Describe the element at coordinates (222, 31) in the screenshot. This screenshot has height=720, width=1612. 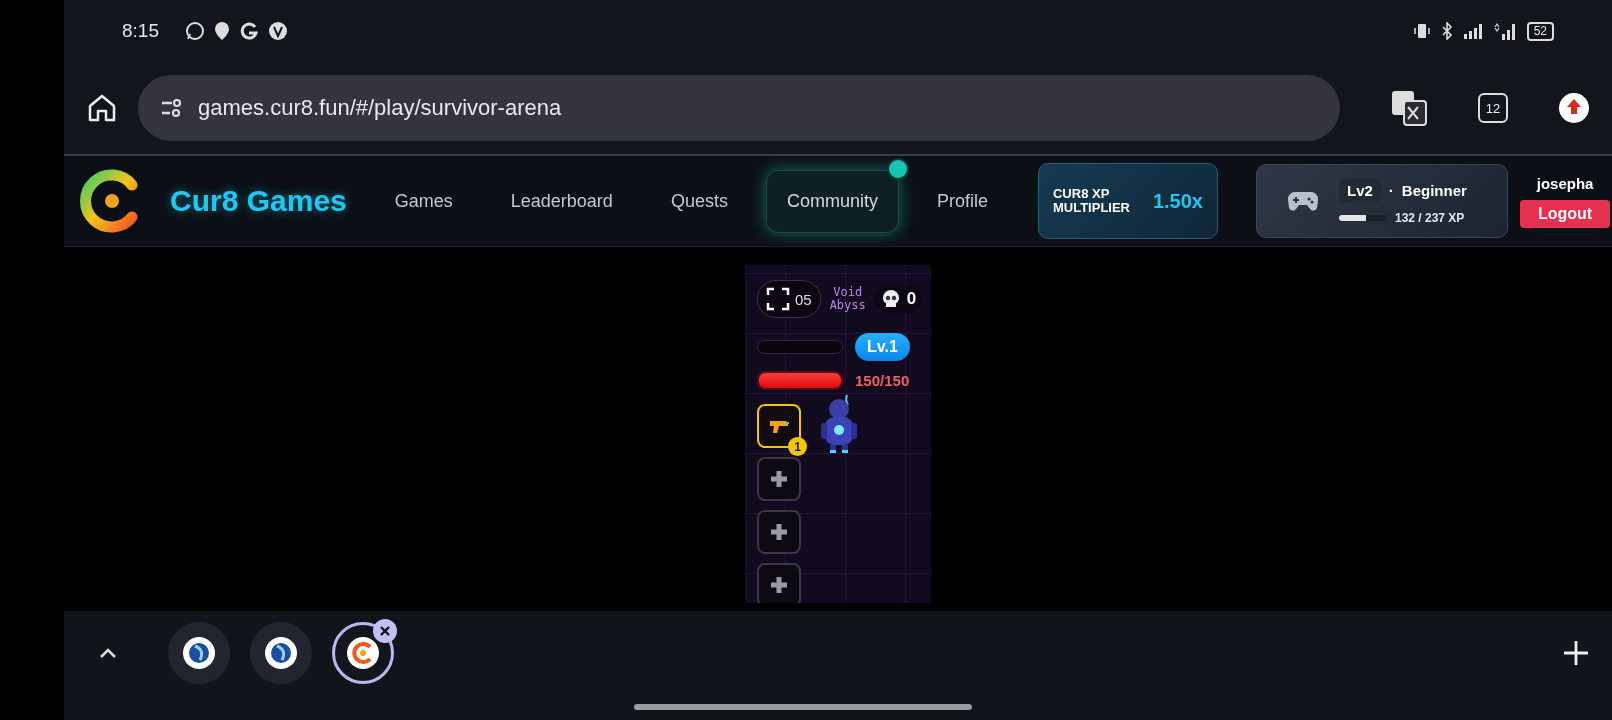
I see `location-pin-icon` at that location.